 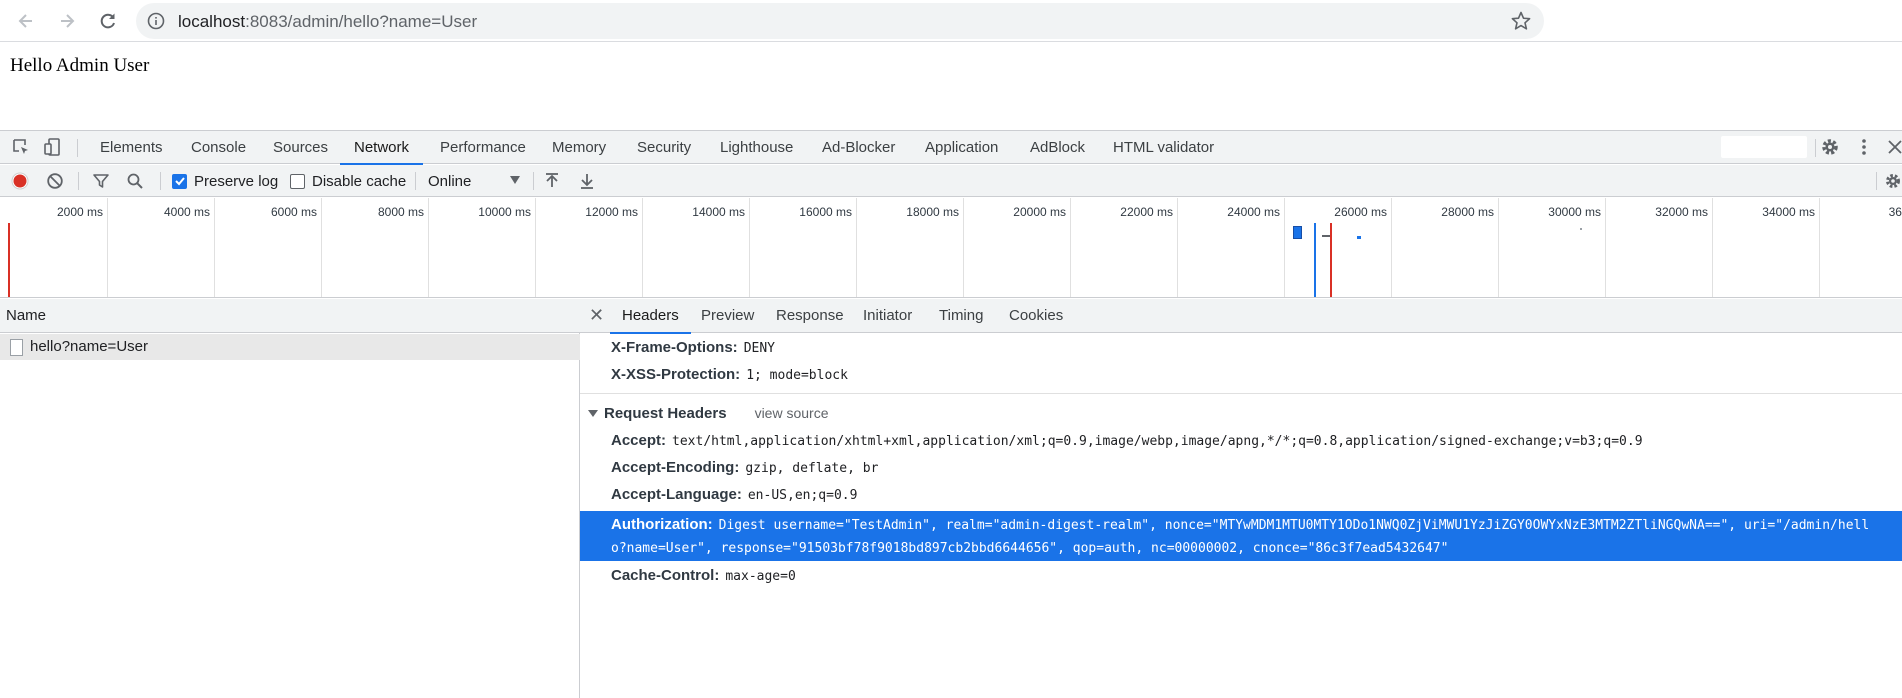 I want to click on tab-initiator: Initiator, so click(x=887, y=316).